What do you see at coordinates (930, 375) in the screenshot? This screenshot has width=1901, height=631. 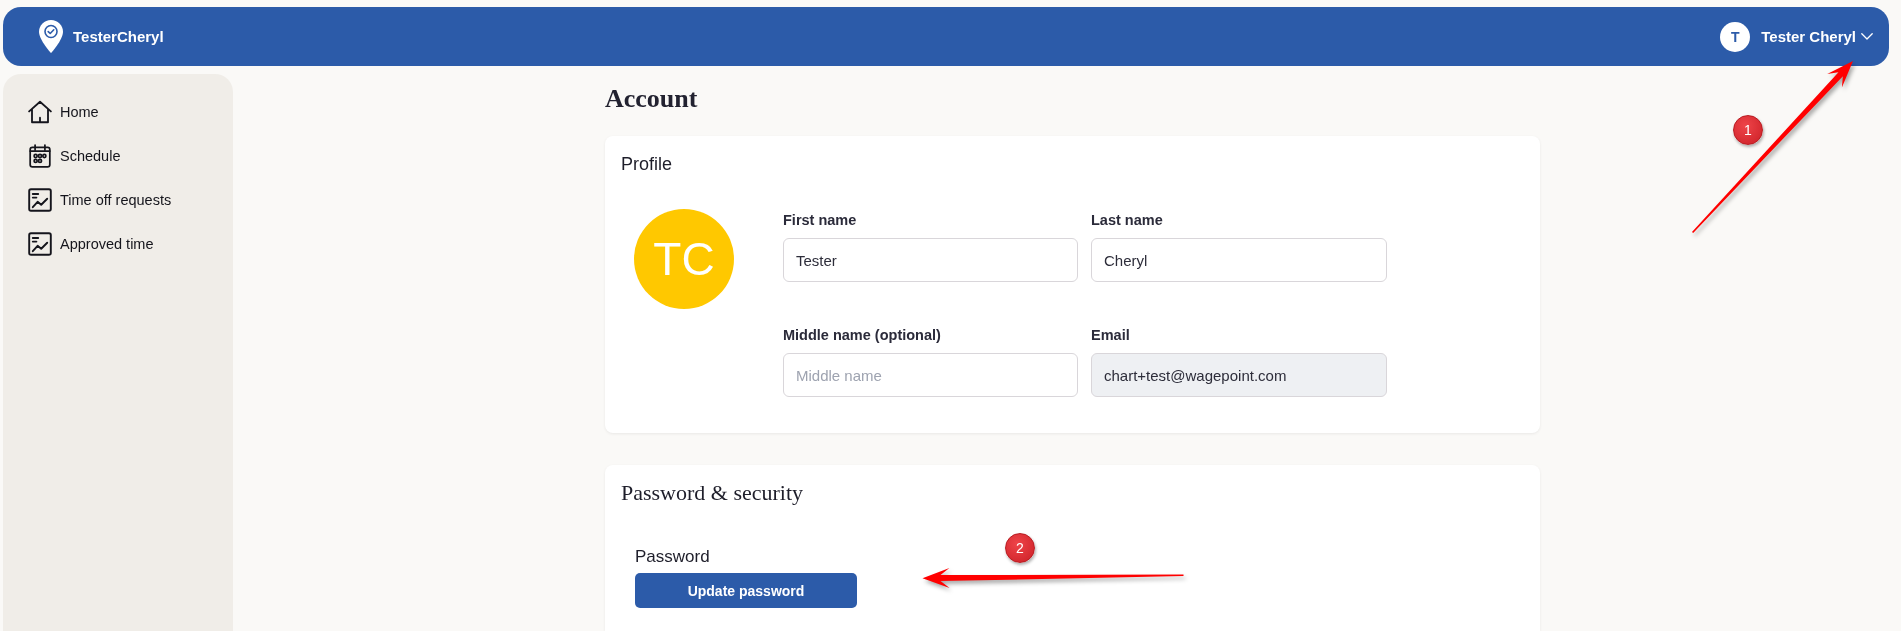 I see `text-input-field: Middle name` at bounding box center [930, 375].